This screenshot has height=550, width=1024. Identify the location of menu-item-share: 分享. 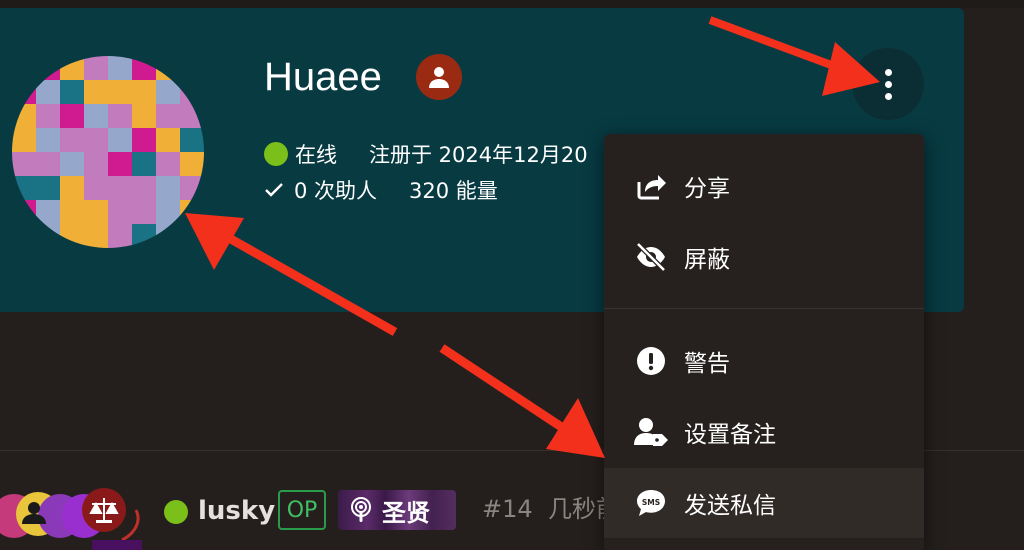
(764, 186).